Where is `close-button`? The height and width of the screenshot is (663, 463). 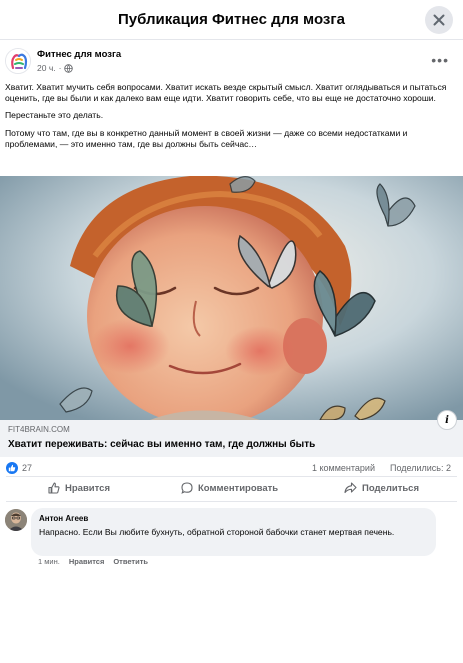
close-button is located at coordinates (439, 20).